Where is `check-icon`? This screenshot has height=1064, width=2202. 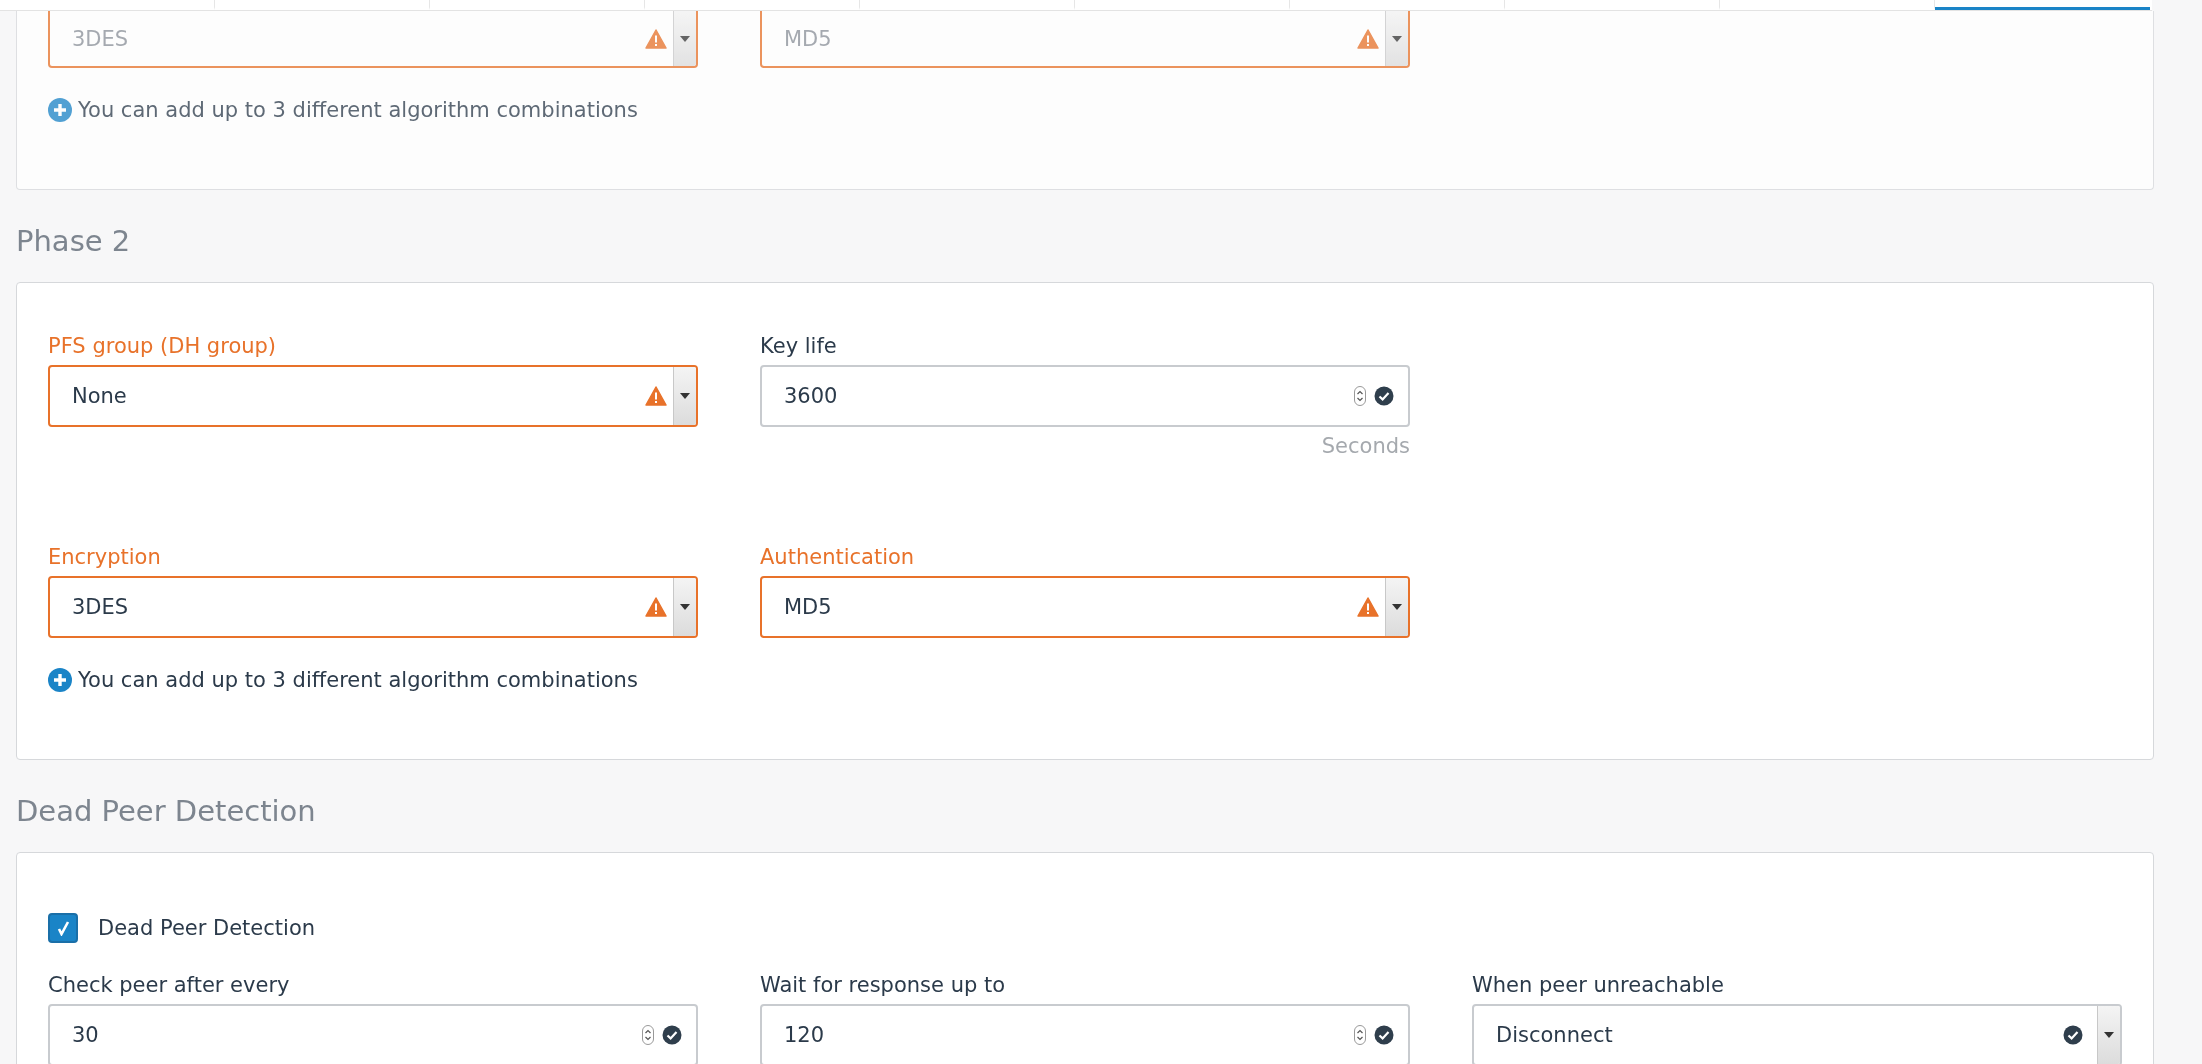
check-icon is located at coordinates (63, 928).